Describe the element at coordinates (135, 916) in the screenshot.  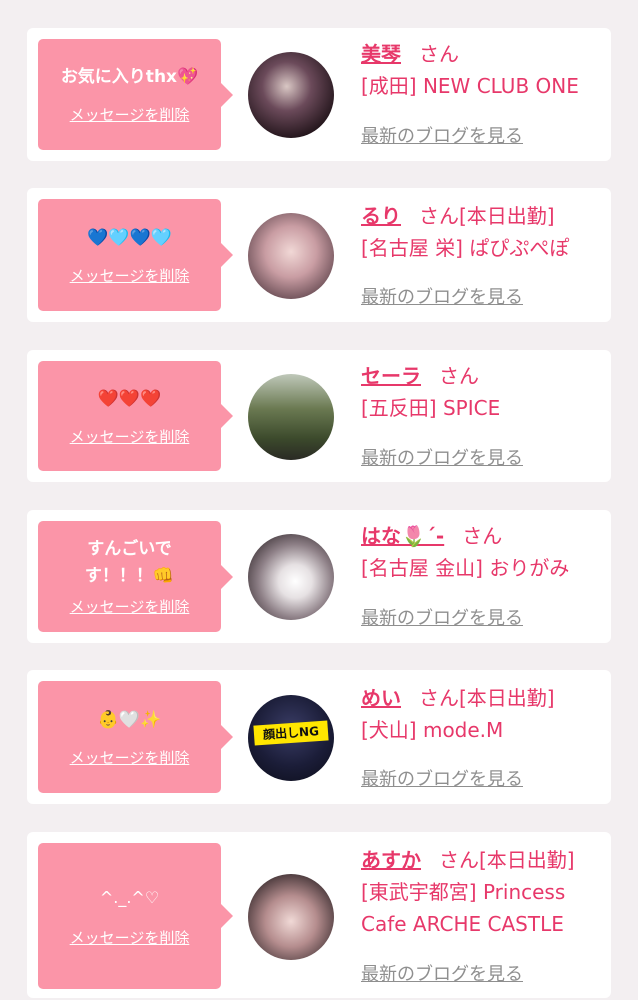
I see `message-bubble: ^._.^♡ メッセージを削除` at that location.